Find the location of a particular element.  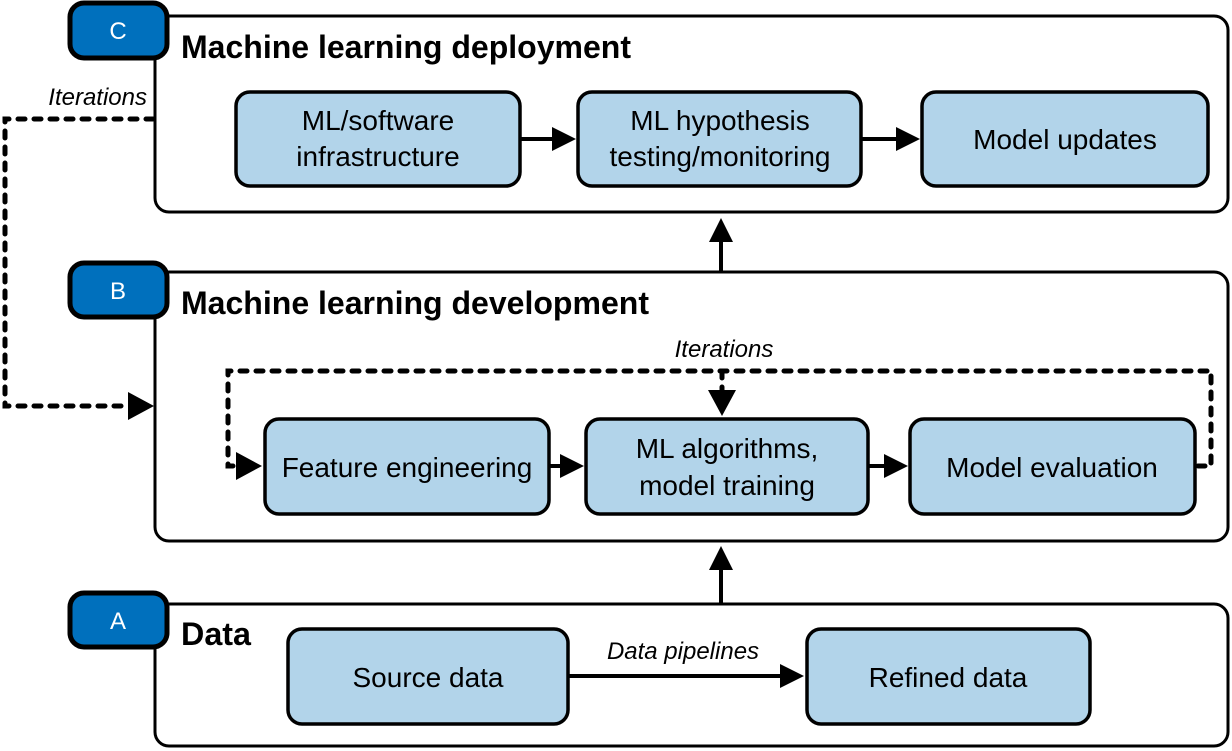

step-label: Source data is located at coordinates (428, 677).